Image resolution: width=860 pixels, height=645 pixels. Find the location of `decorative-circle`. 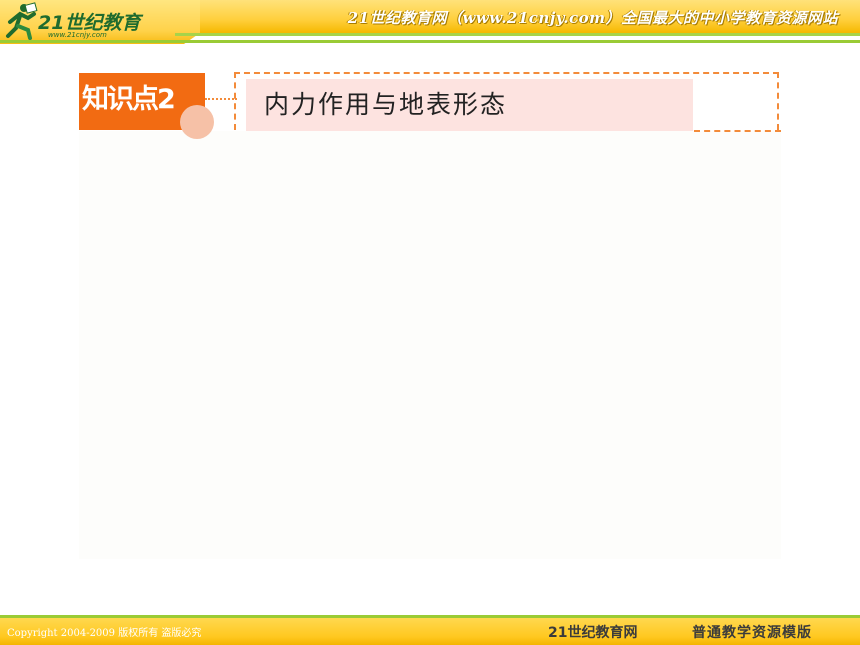

decorative-circle is located at coordinates (197, 122).